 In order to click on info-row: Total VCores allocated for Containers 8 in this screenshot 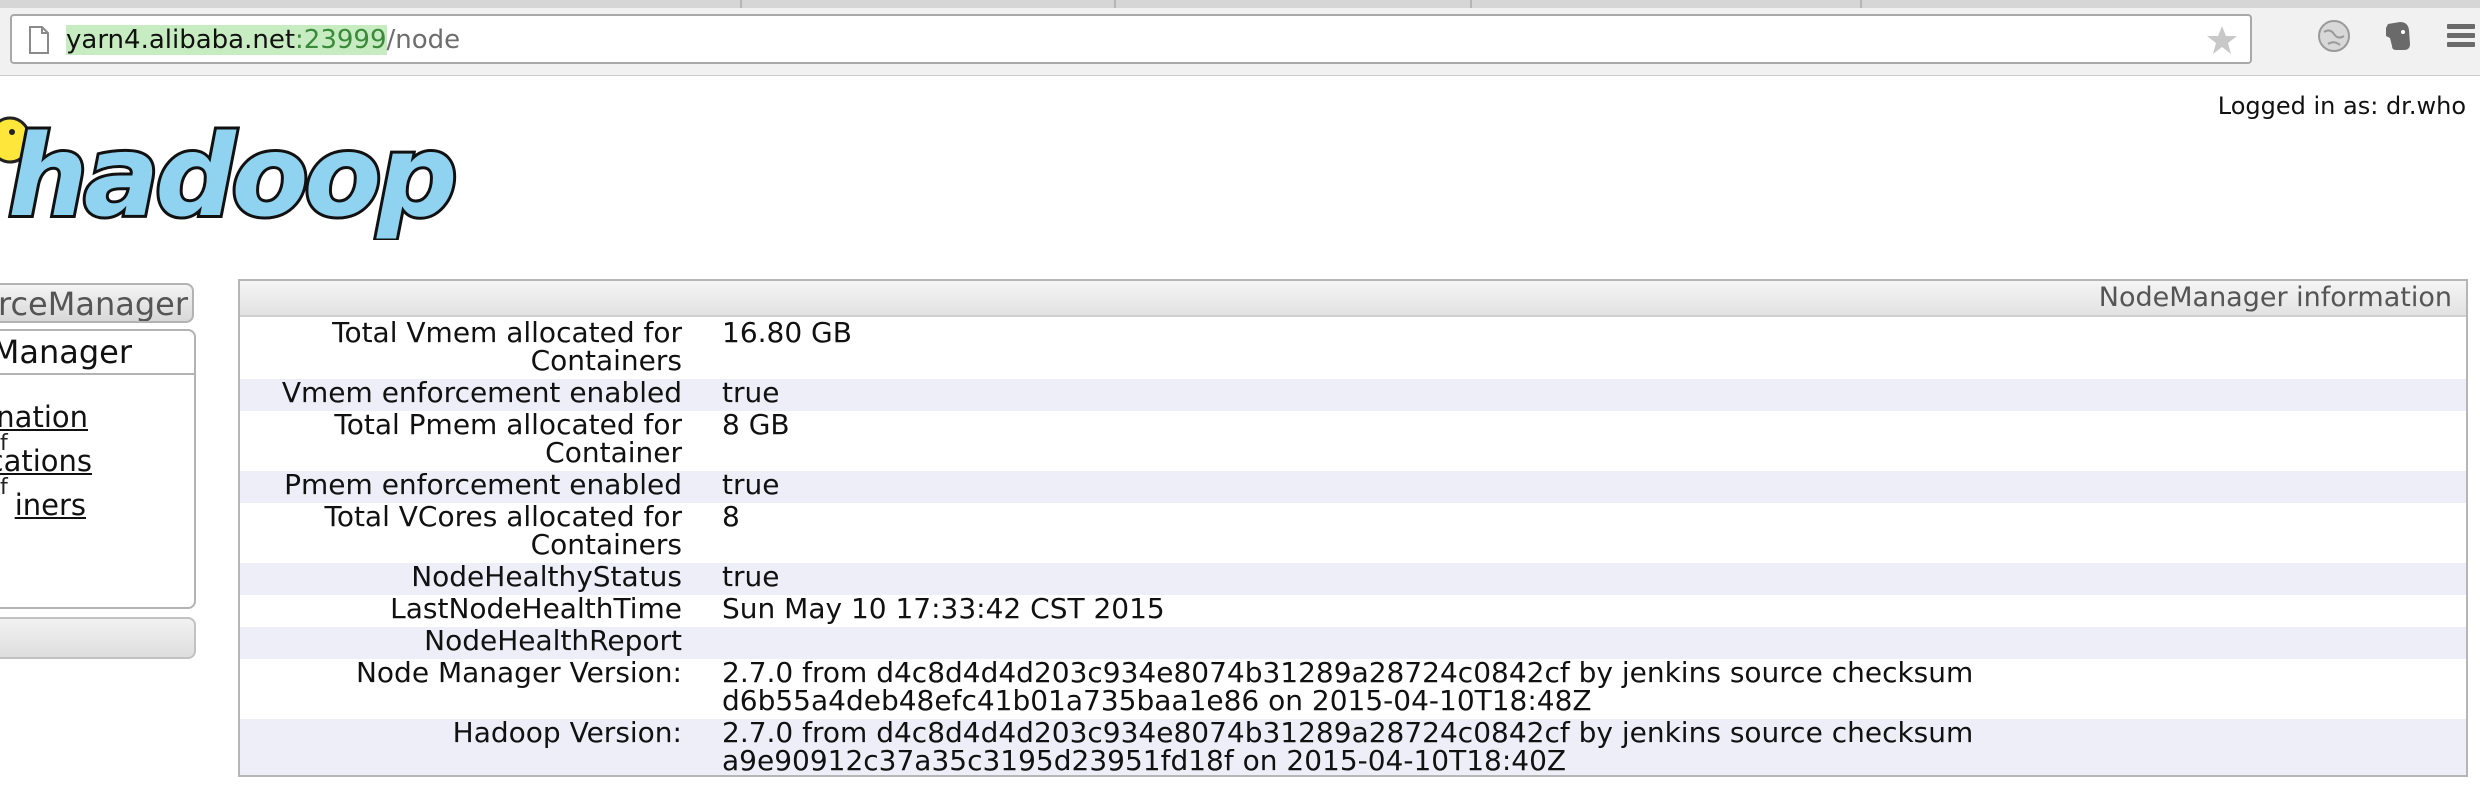, I will do `click(1353, 533)`.